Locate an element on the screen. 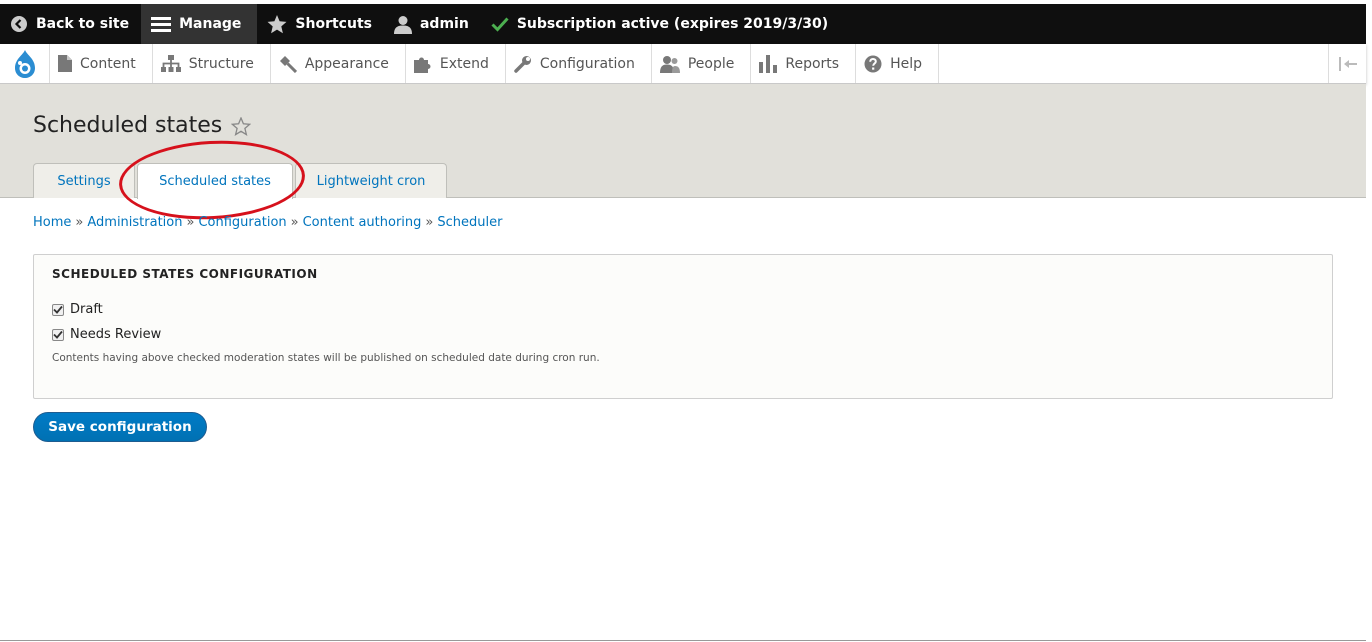 This screenshot has height=642, width=1372. help-icon is located at coordinates (873, 63).